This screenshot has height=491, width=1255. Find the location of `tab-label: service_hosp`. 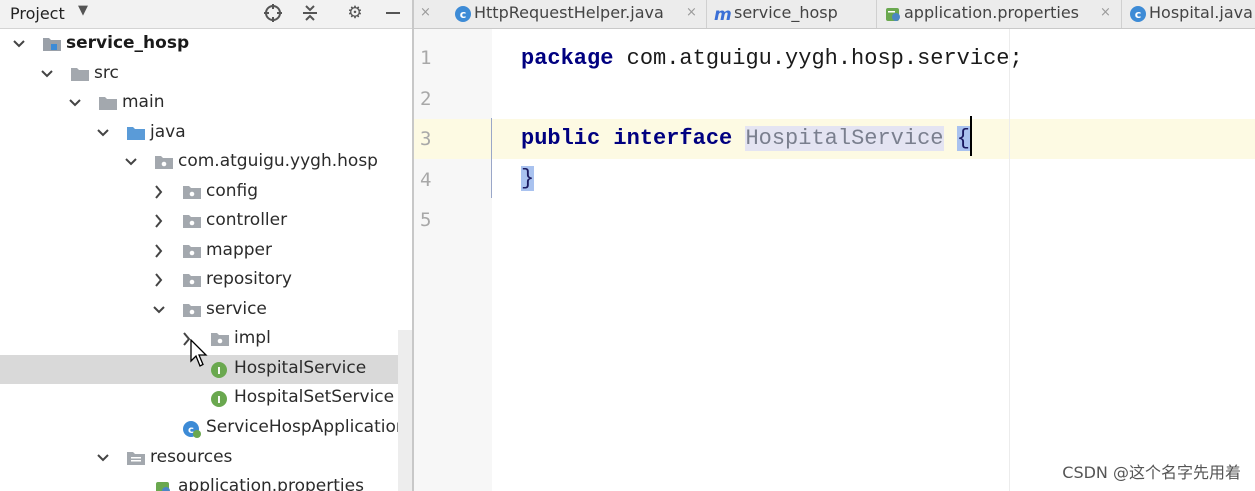

tab-label: service_hosp is located at coordinates (786, 12).